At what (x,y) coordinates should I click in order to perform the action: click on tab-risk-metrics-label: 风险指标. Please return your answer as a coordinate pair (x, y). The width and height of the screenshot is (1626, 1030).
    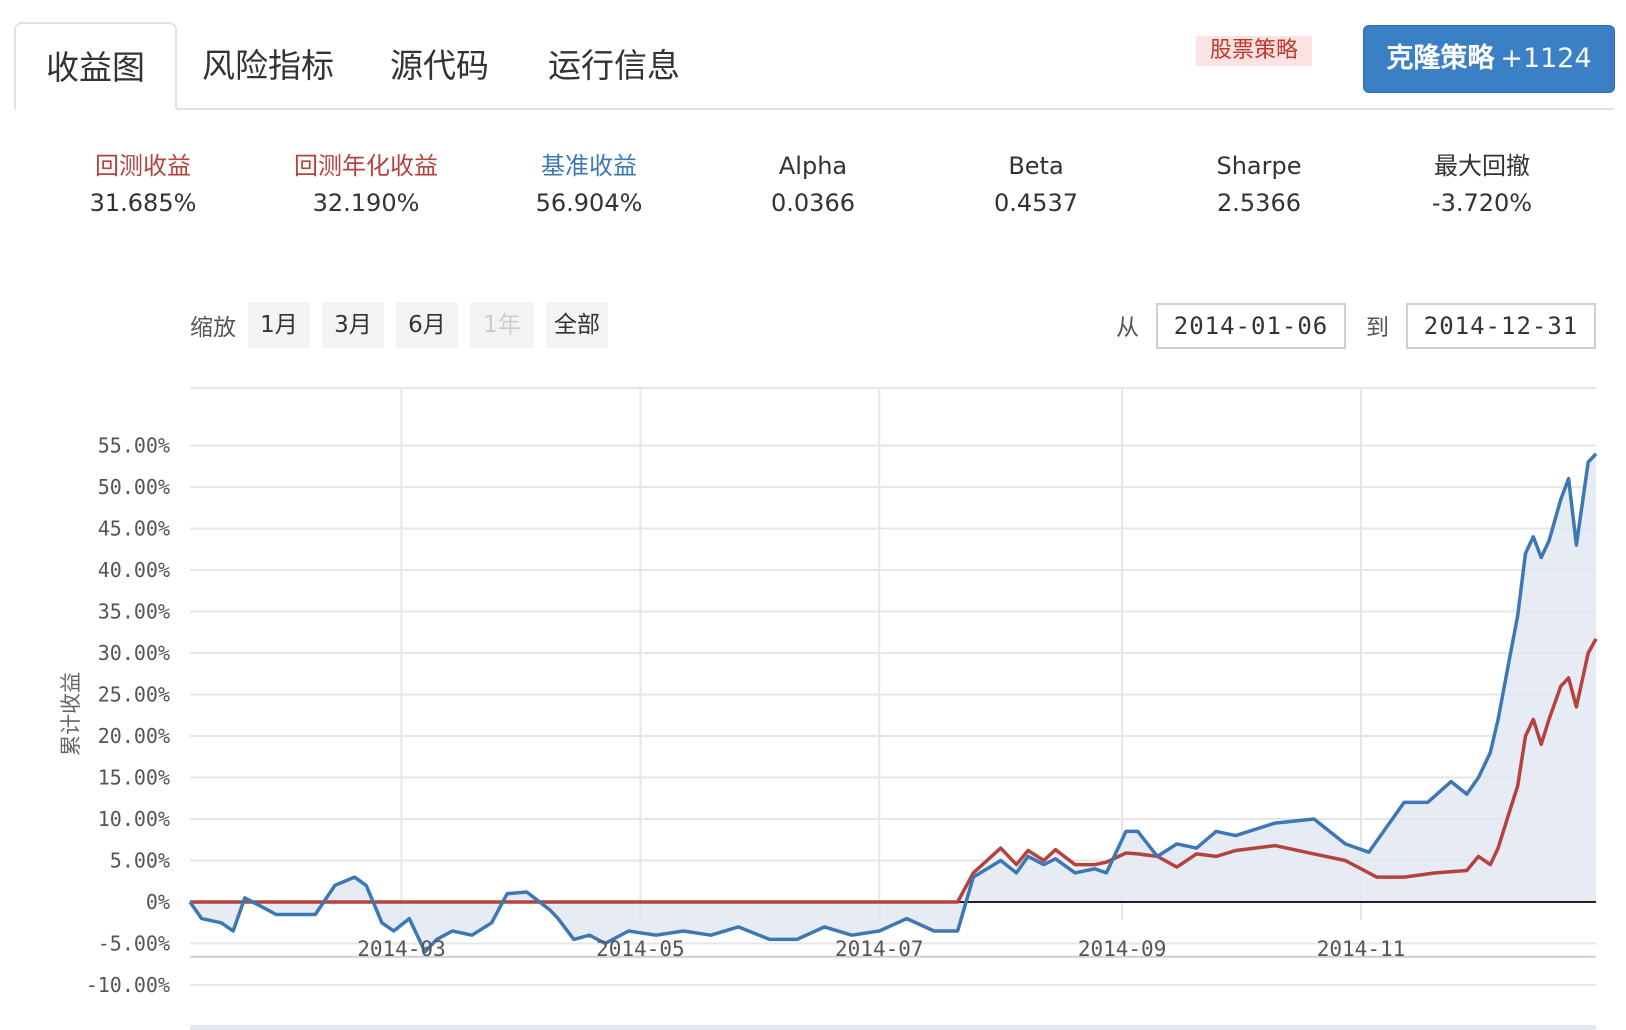
    Looking at the image, I should click on (268, 65).